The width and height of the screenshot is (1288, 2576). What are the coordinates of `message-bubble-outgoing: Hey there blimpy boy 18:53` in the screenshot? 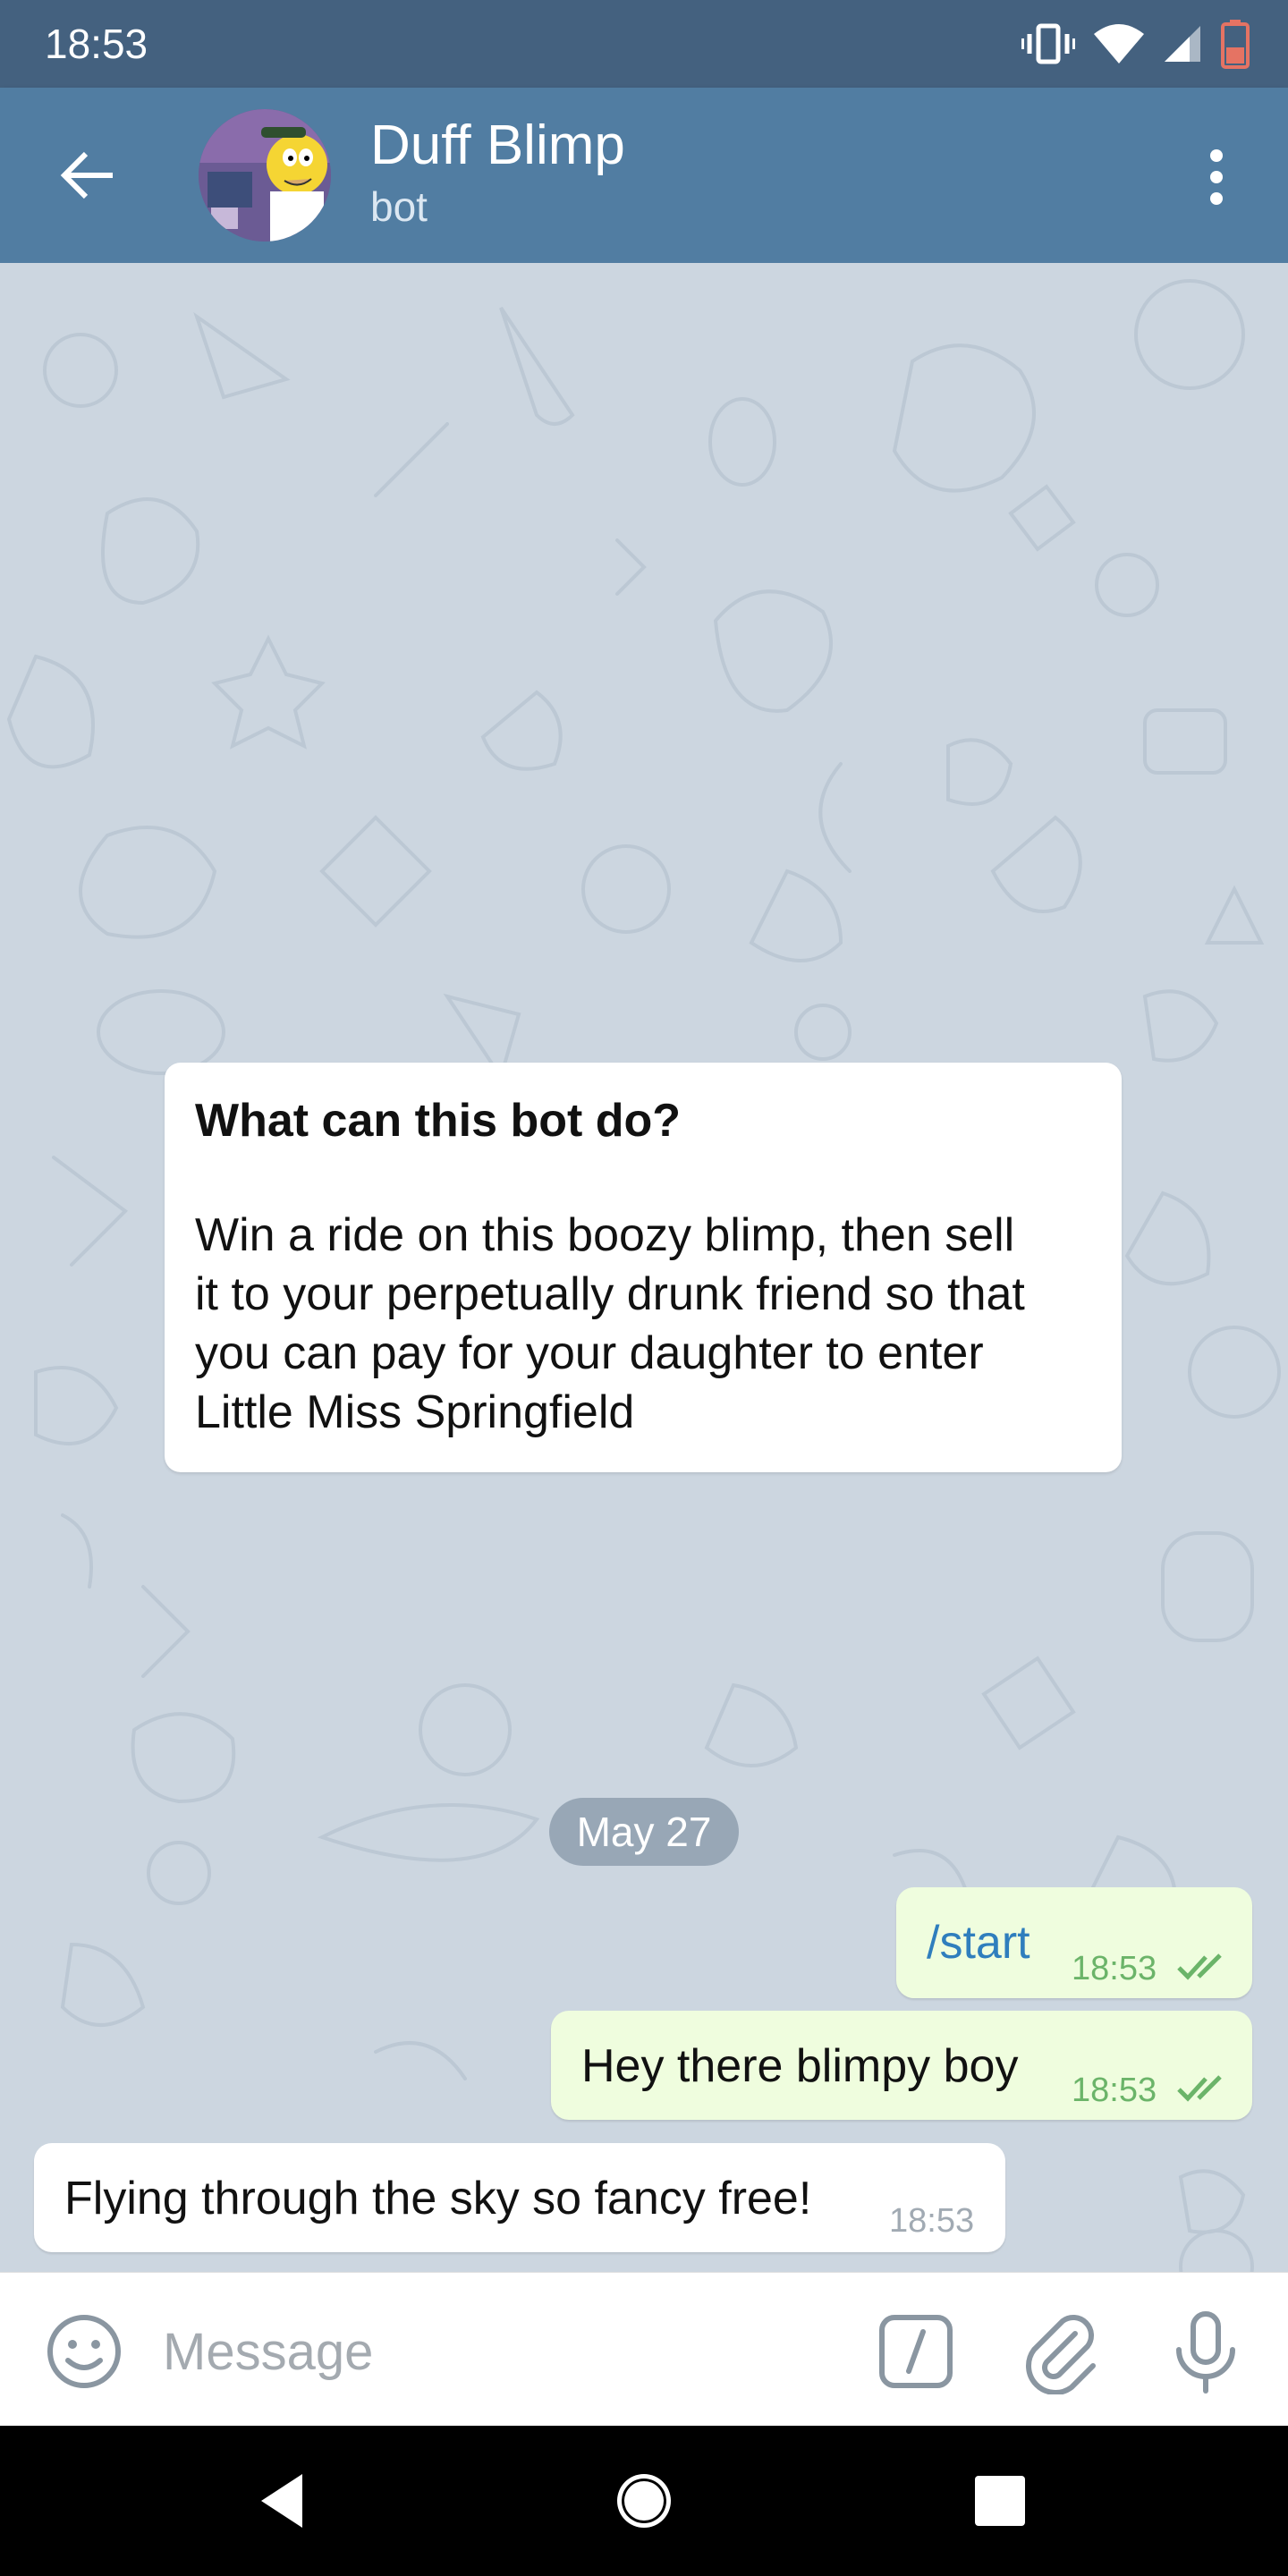 It's located at (901, 2065).